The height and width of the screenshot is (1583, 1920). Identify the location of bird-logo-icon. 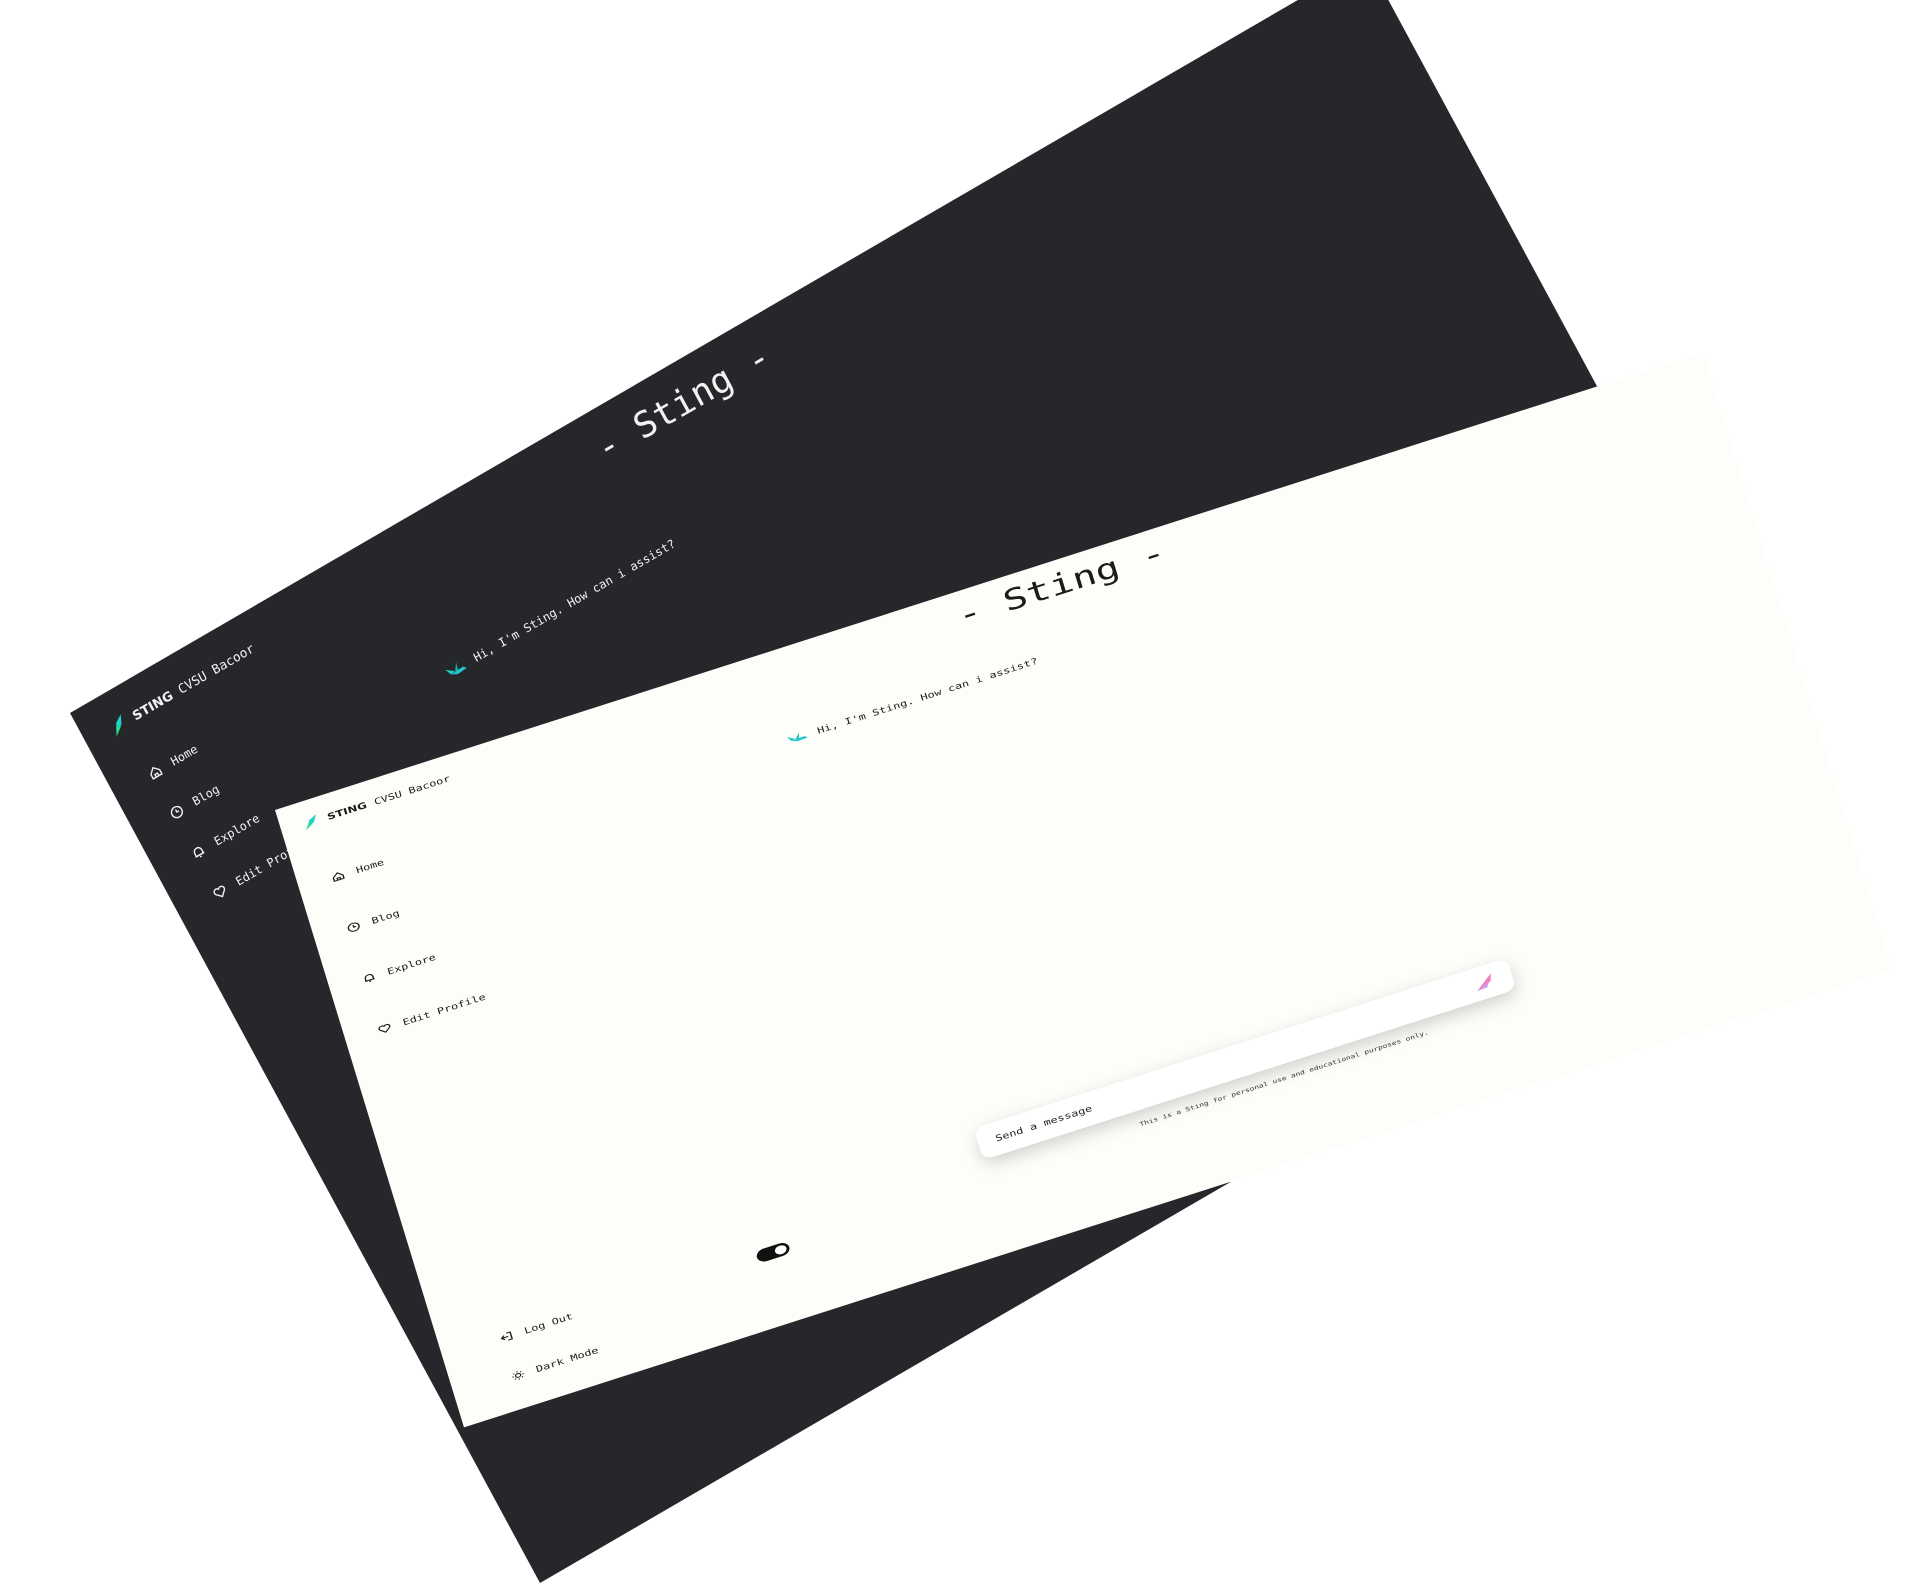
(311, 822).